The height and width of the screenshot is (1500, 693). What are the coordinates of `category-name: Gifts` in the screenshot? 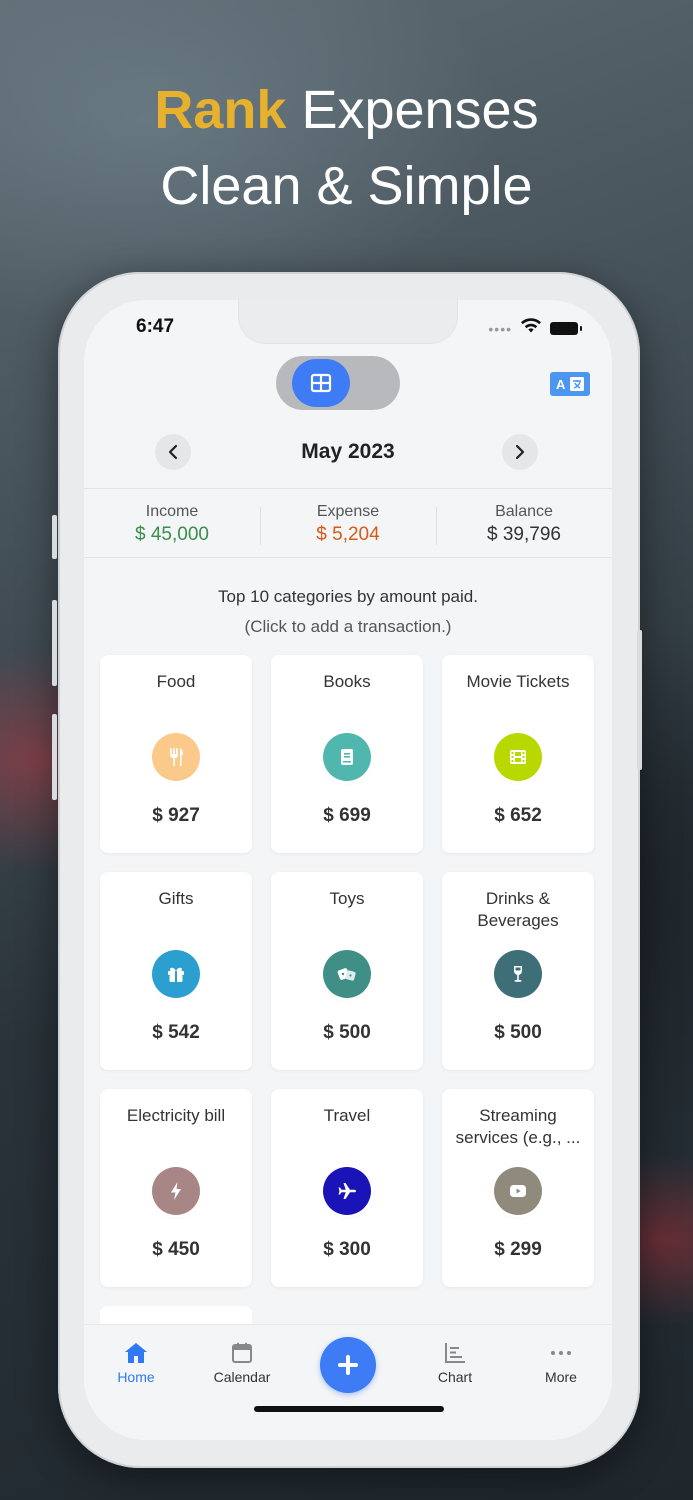 It's located at (176, 898).